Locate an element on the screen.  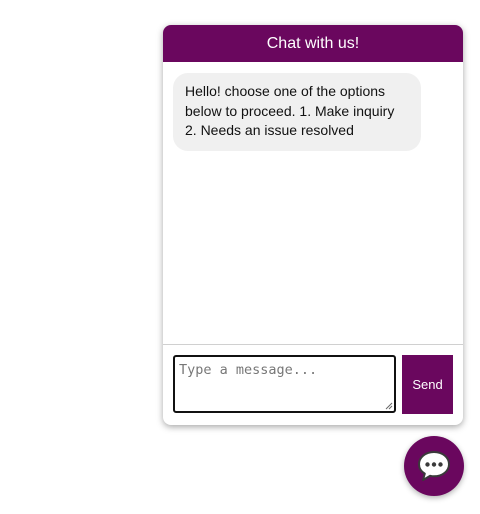
chat-header-title: Chat with us! is located at coordinates (313, 43).